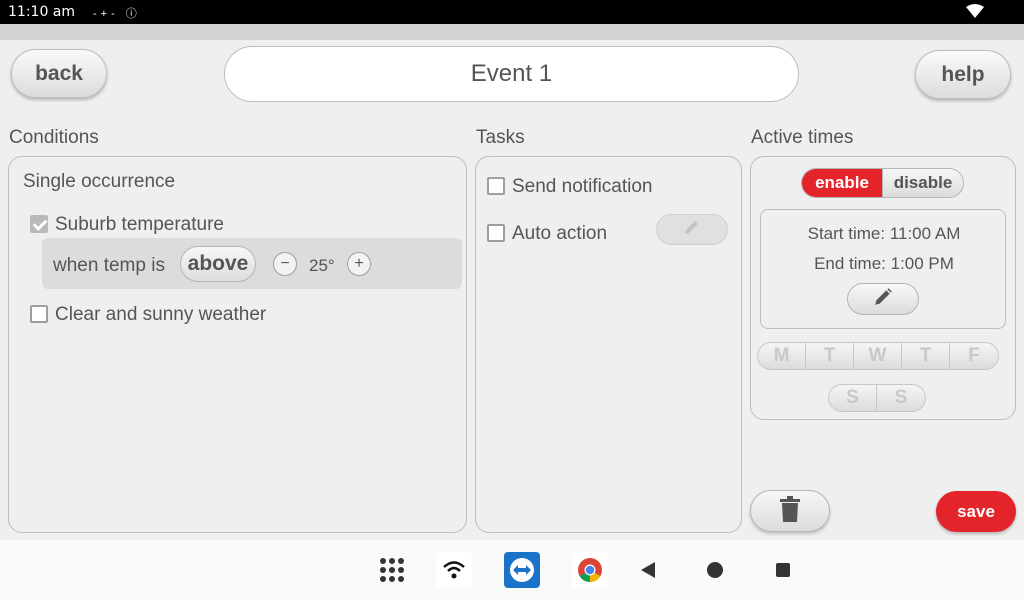 The image size is (1024, 600). What do you see at coordinates (830, 356) in the screenshot?
I see `day-tuesday: T` at bounding box center [830, 356].